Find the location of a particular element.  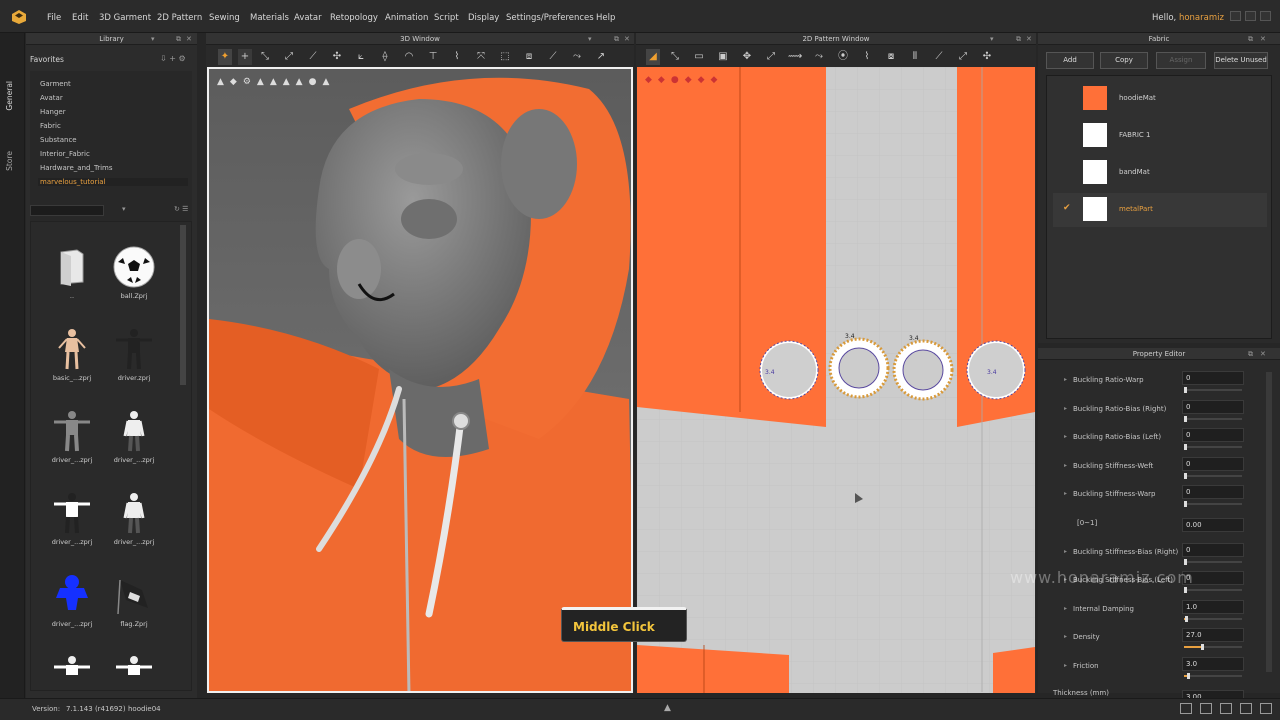

fabric-item-bandmat: bandMat is located at coordinates (1160, 173).